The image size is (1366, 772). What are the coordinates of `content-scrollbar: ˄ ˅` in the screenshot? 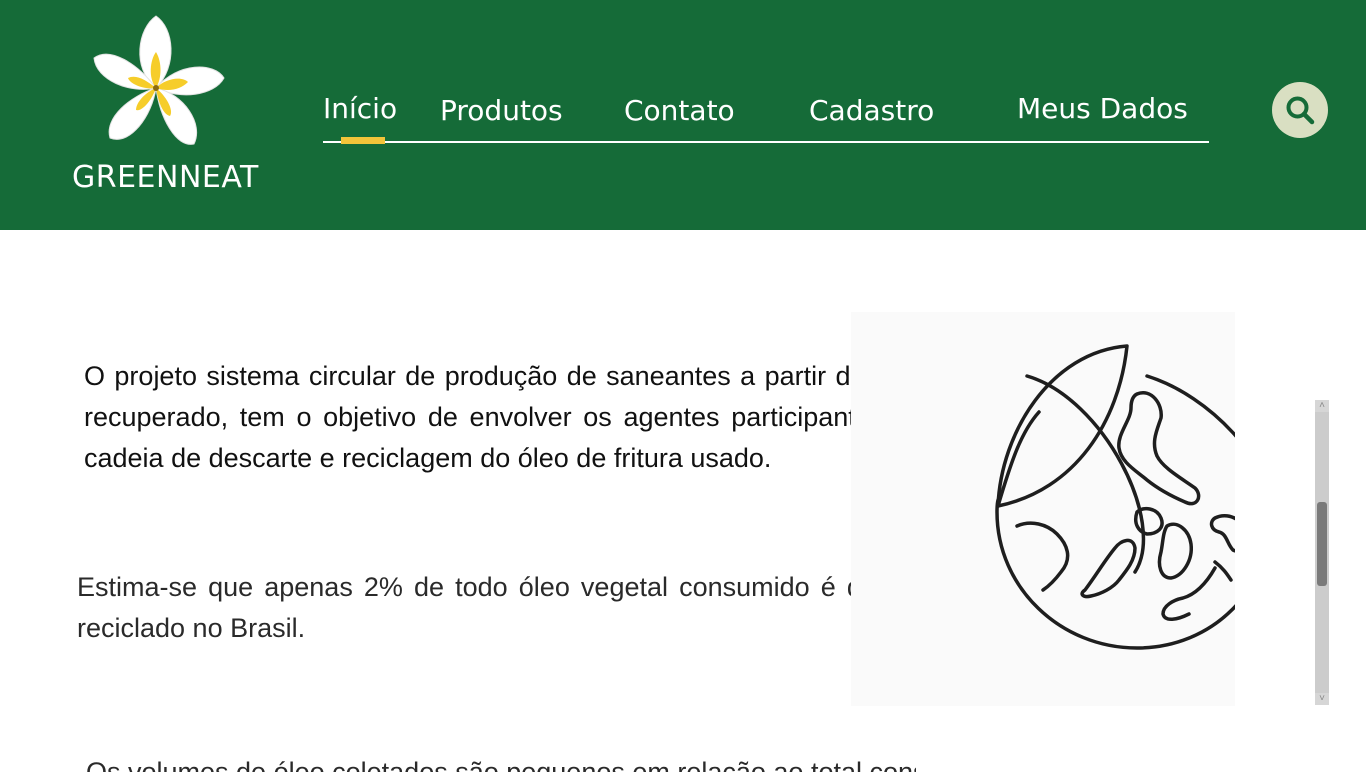 It's located at (1322, 552).